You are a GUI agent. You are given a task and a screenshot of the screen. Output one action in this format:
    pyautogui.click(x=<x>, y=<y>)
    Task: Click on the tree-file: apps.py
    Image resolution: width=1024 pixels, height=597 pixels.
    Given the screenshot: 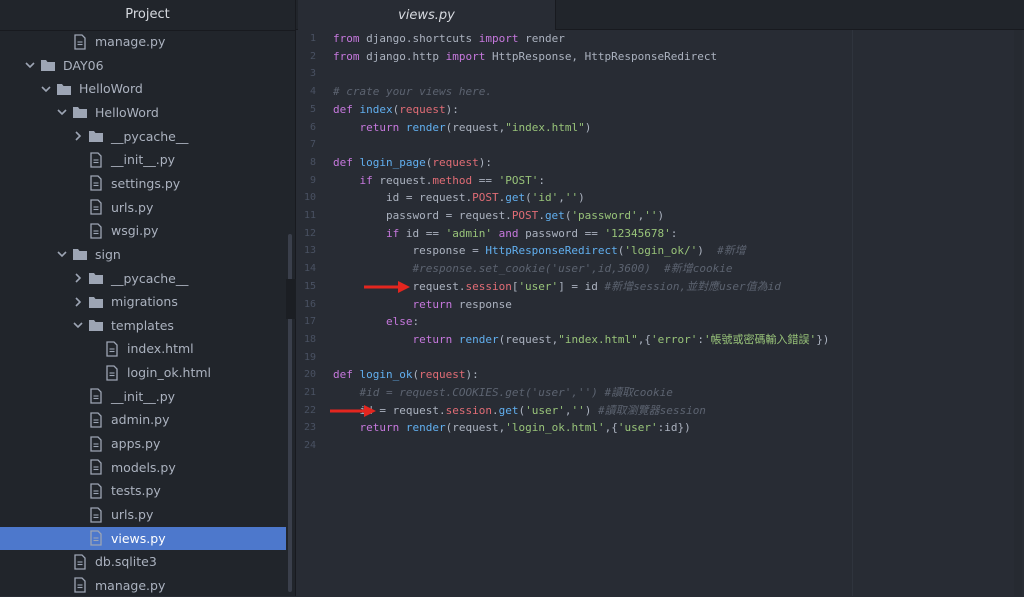 What is the action you would take?
    pyautogui.click(x=143, y=443)
    